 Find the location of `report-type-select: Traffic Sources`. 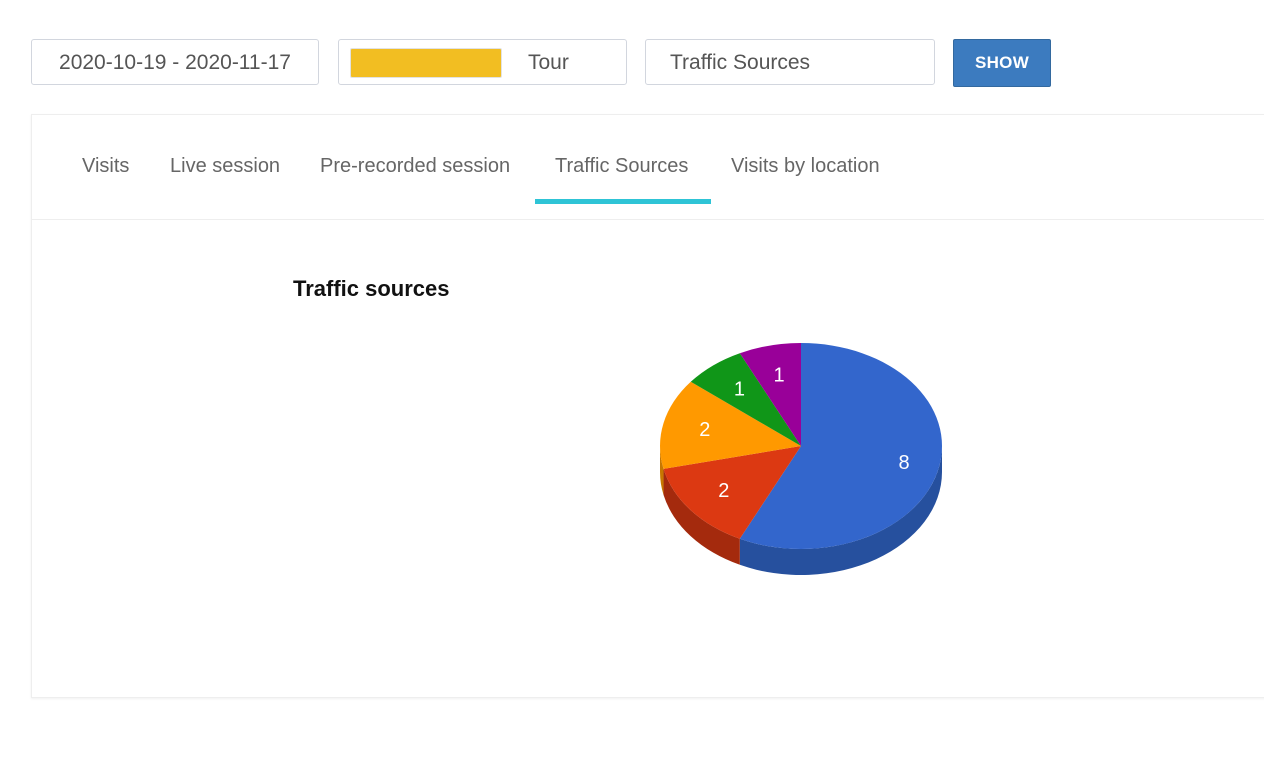

report-type-select: Traffic Sources is located at coordinates (790, 62).